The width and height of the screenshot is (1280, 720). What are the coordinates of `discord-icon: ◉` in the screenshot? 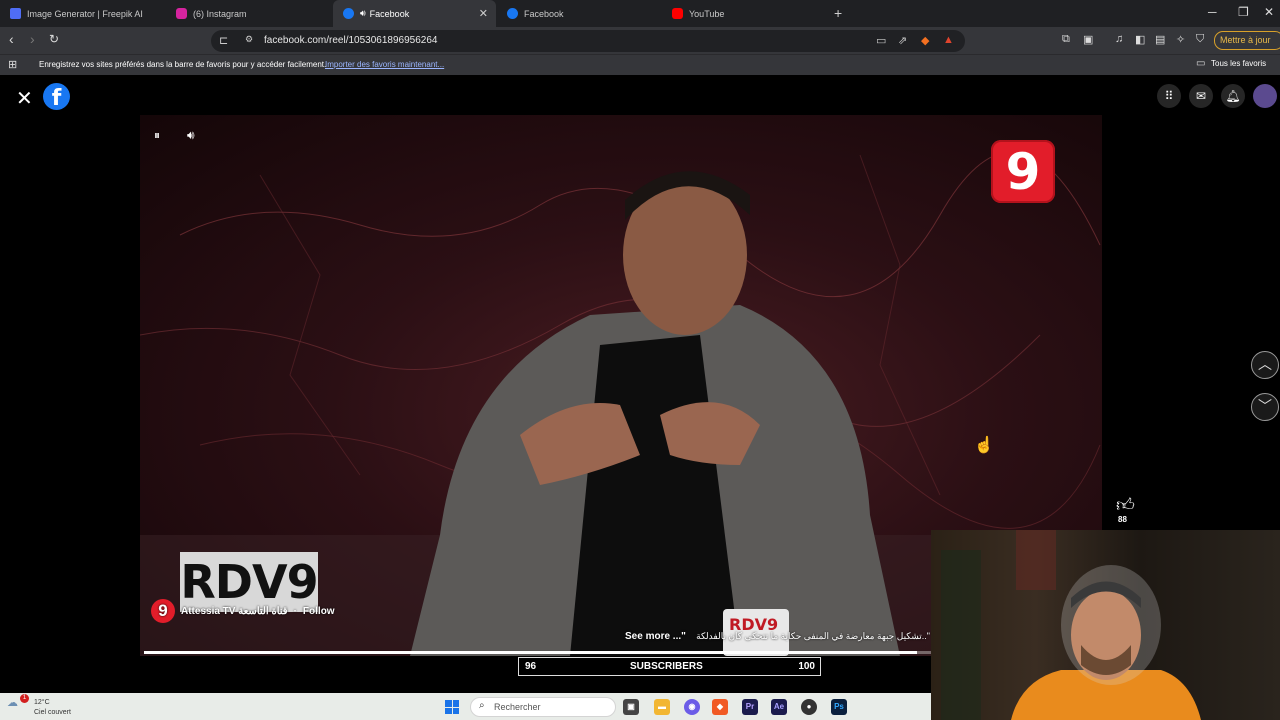 It's located at (692, 707).